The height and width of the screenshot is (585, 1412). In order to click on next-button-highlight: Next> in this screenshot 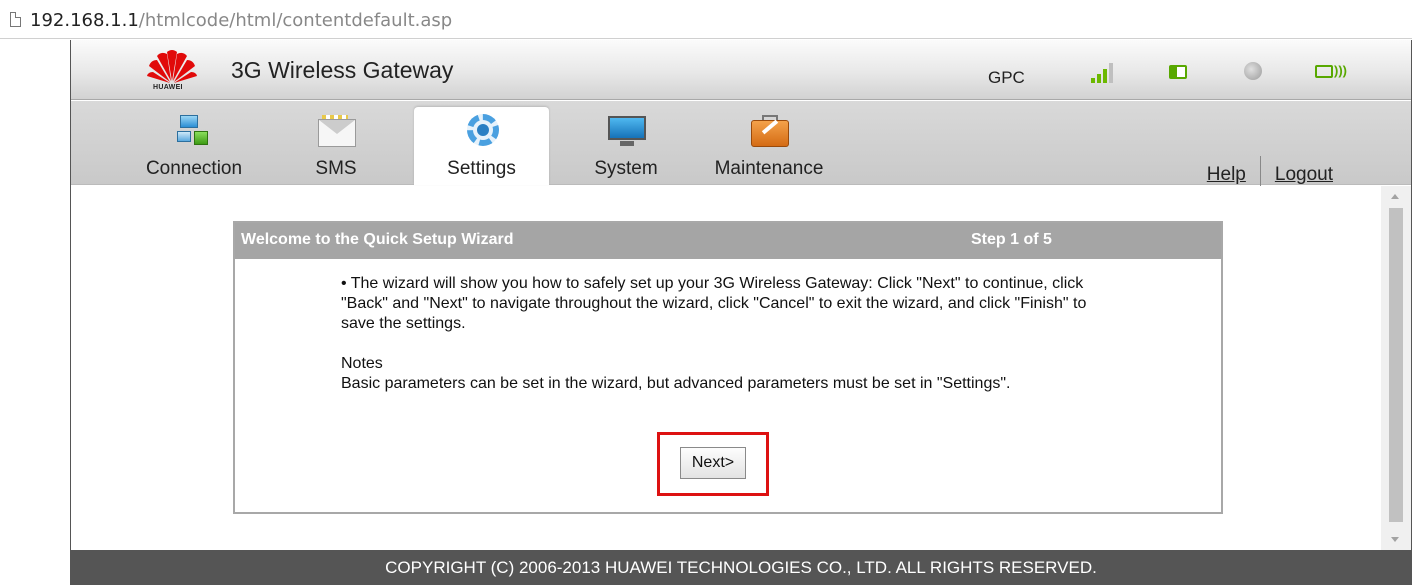, I will do `click(713, 464)`.